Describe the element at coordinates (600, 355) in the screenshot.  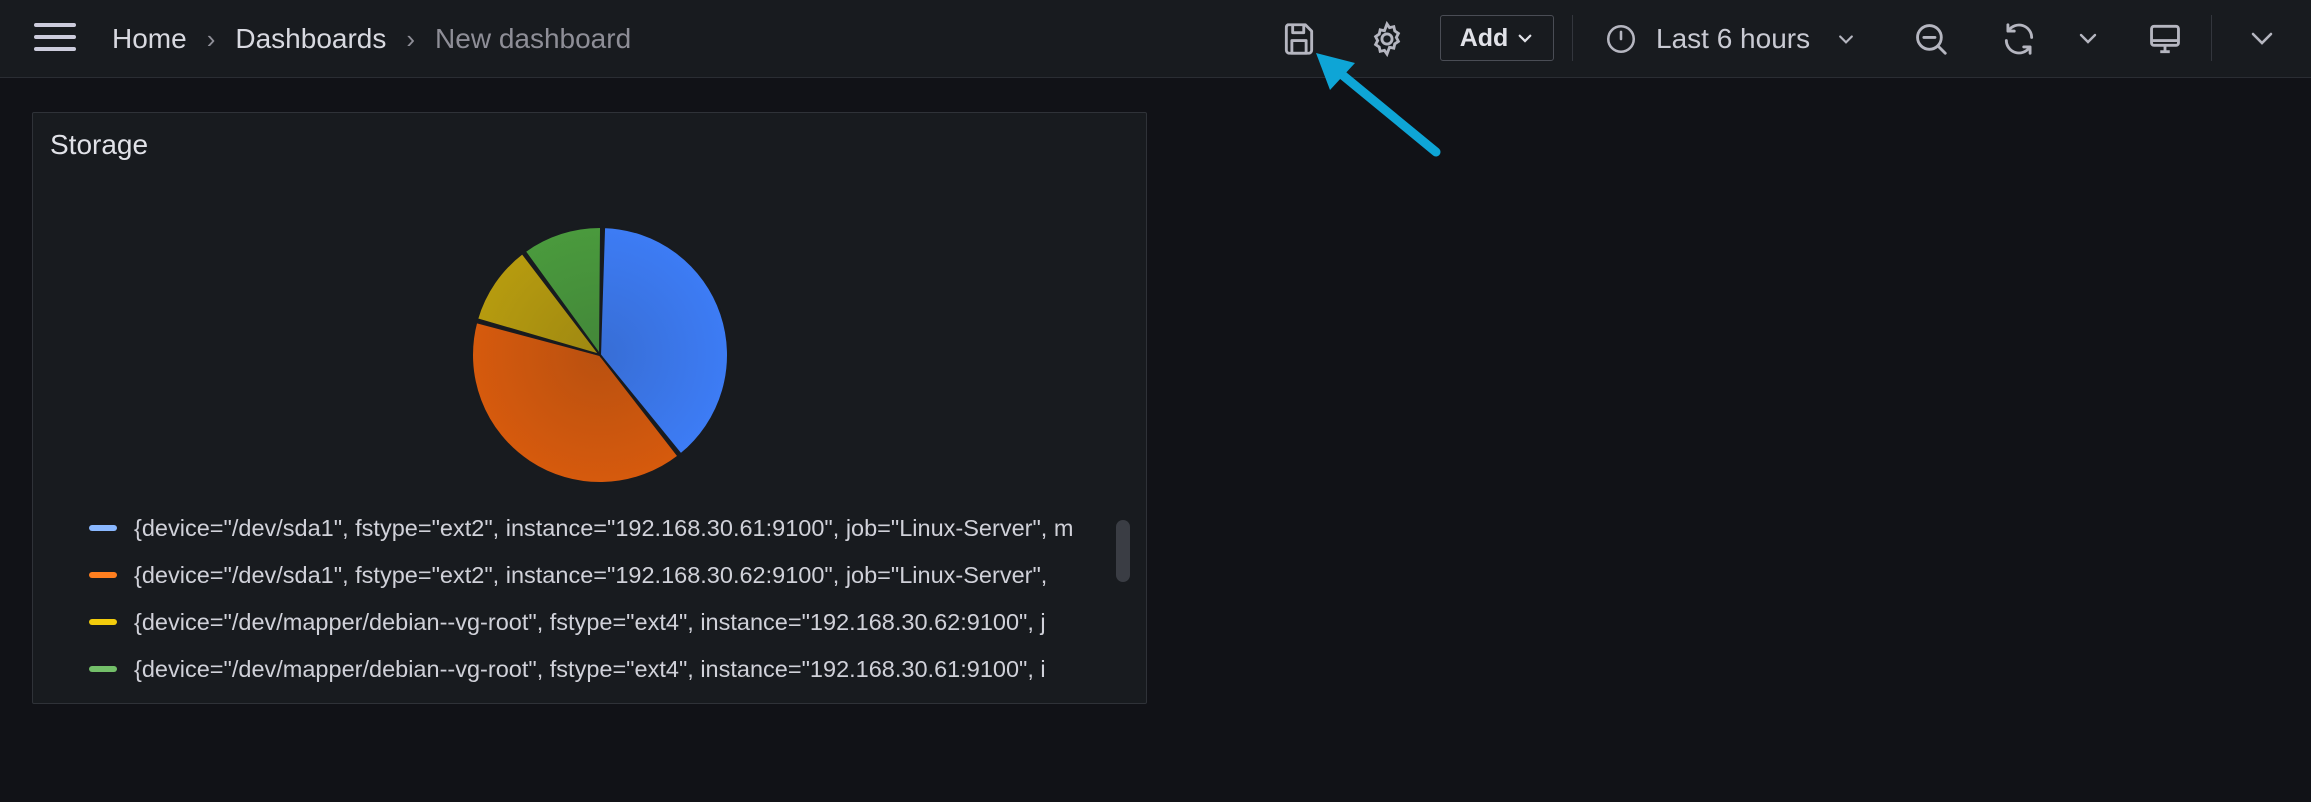
I see `pie-chart` at that location.